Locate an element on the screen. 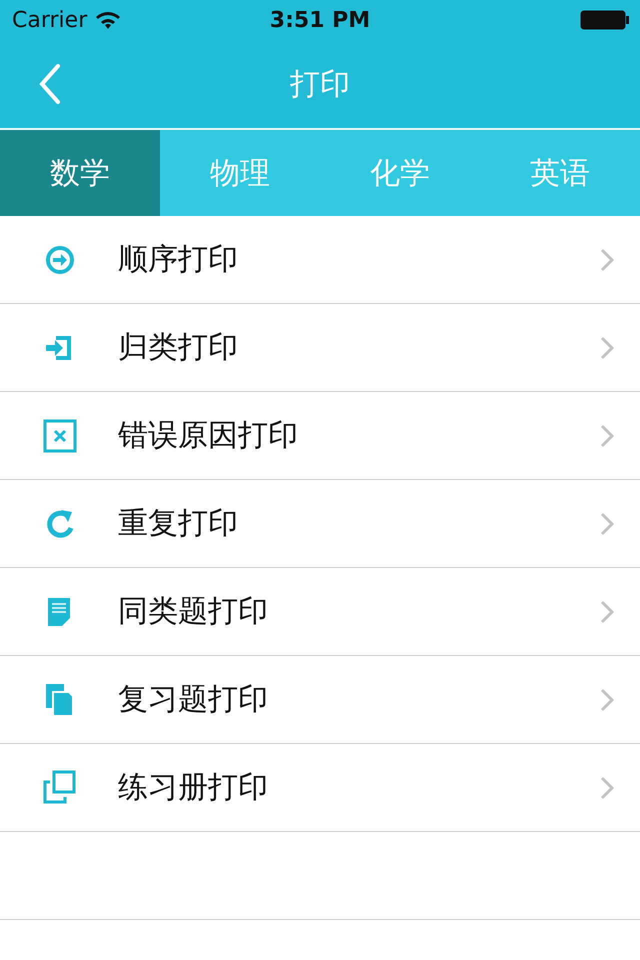 The image size is (640, 960). carrier-name: Carrier is located at coordinates (50, 20).